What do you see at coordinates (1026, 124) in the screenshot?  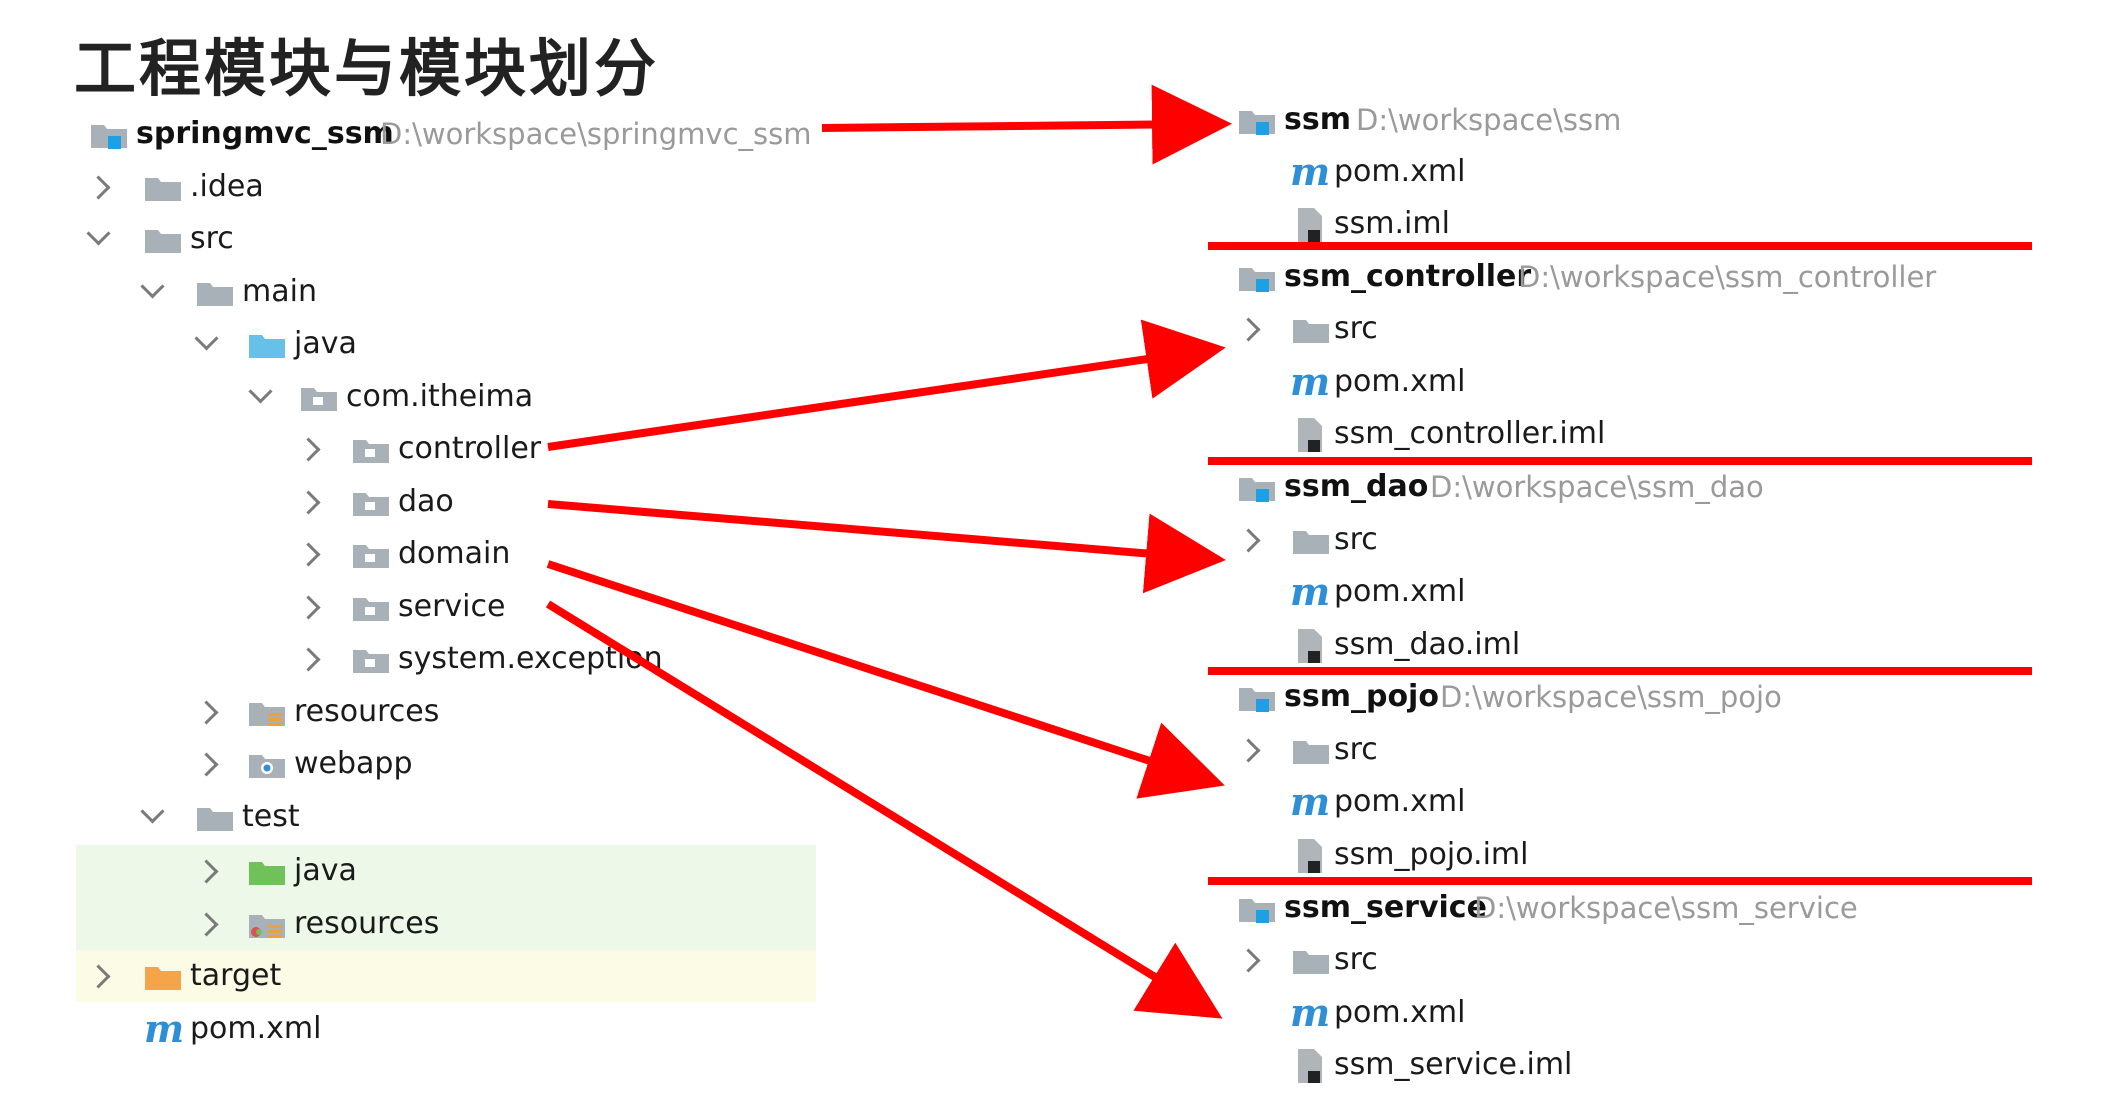 I see `arrow-springmvc-ssm-to-ssm` at bounding box center [1026, 124].